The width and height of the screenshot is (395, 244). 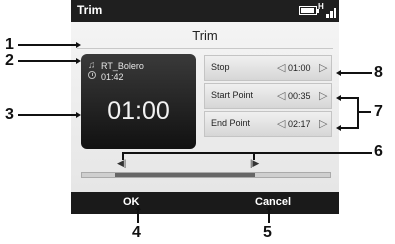 I want to click on network-type-label: H, so click(x=321, y=6).